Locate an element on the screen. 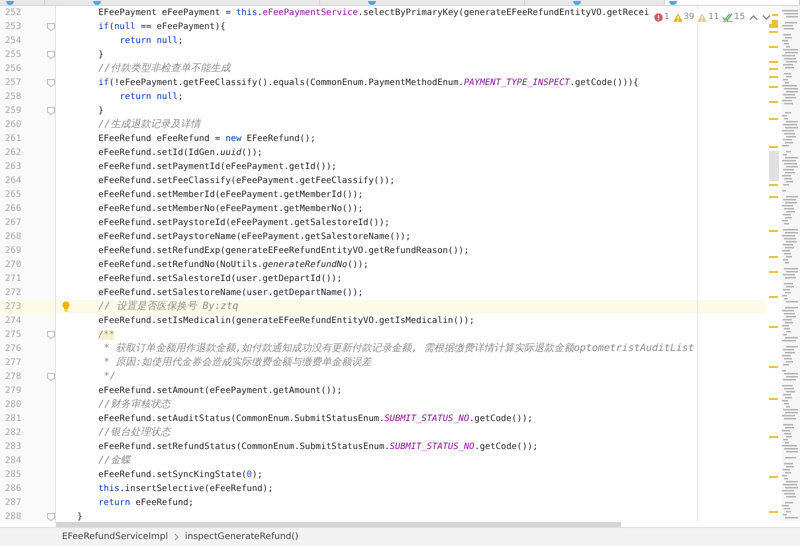 The width and height of the screenshot is (800, 546). inspection-count: 39 is located at coordinates (683, 17).